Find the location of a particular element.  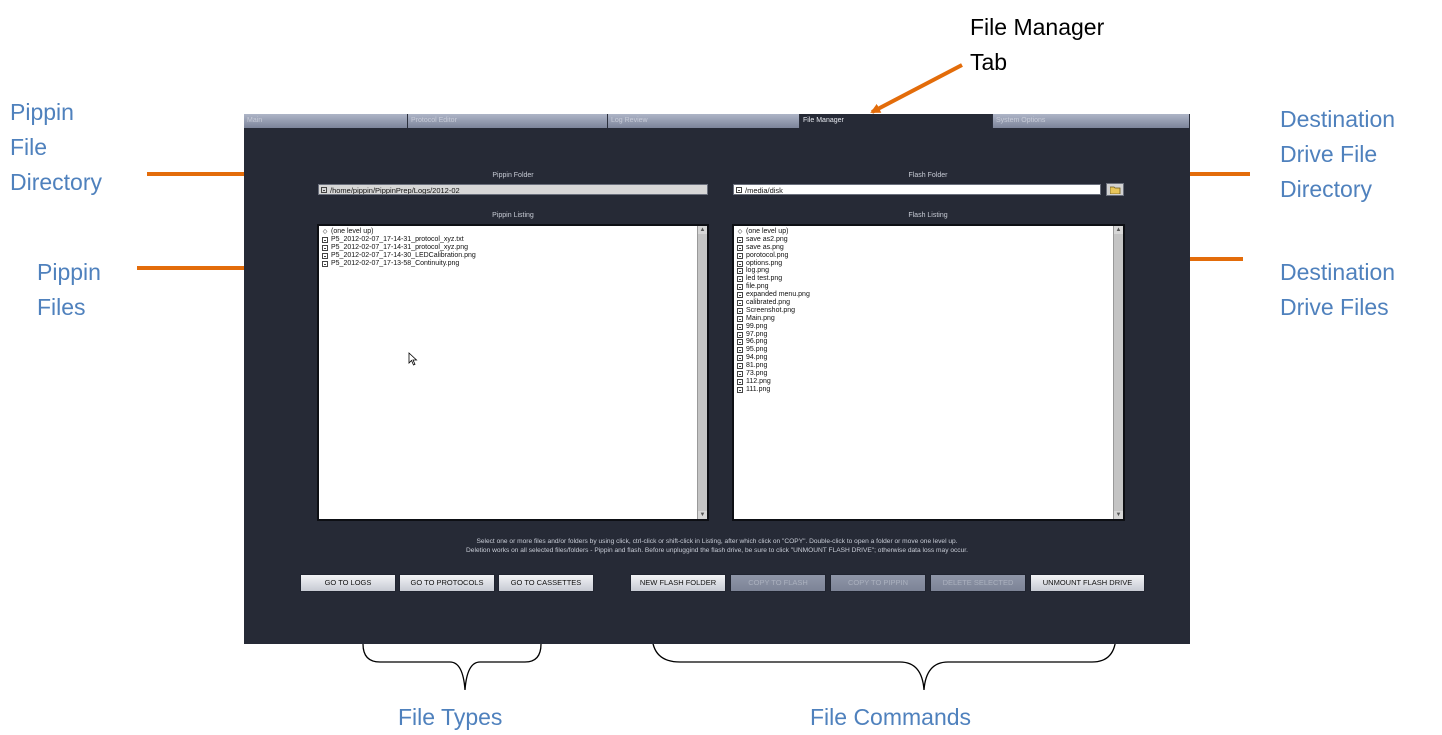

list-item: P5_2012-02-07_17-14-31_protocol_xyz.txt is located at coordinates (399, 240).